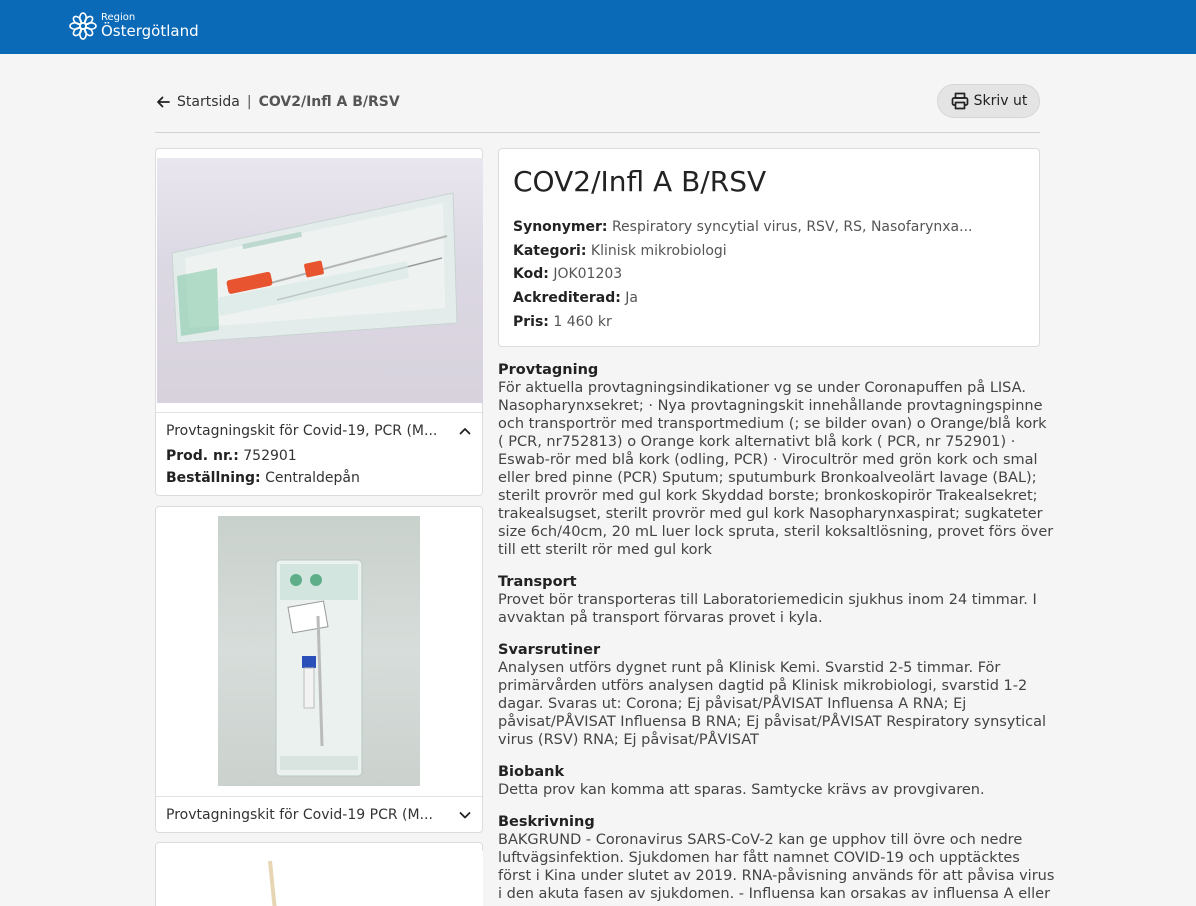 The height and width of the screenshot is (906, 1196). Describe the element at coordinates (1000, 101) in the screenshot. I see `print-button-label: Skriv ut` at that location.